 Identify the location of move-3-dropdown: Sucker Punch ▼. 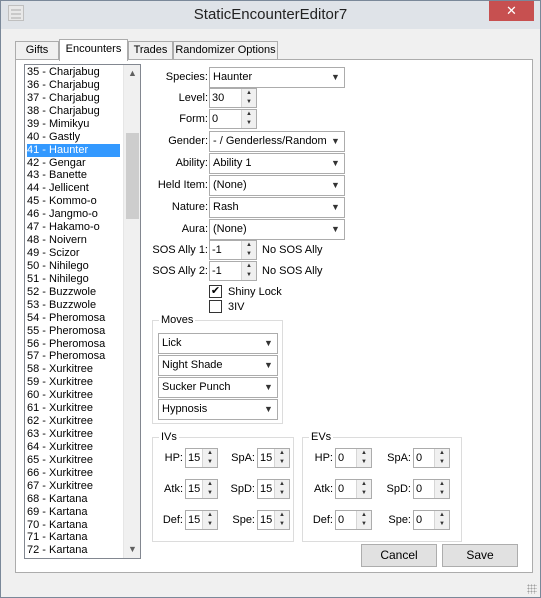
(218, 387).